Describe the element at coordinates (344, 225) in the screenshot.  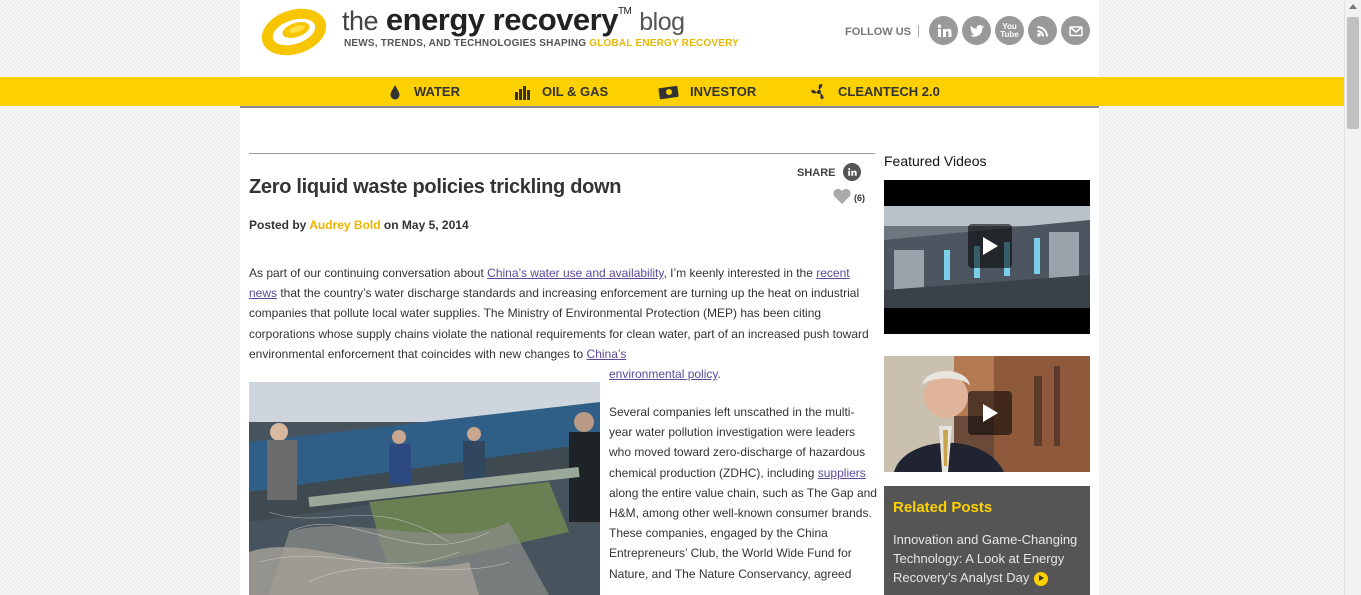
I see `author-link: Audrey Bold` at that location.